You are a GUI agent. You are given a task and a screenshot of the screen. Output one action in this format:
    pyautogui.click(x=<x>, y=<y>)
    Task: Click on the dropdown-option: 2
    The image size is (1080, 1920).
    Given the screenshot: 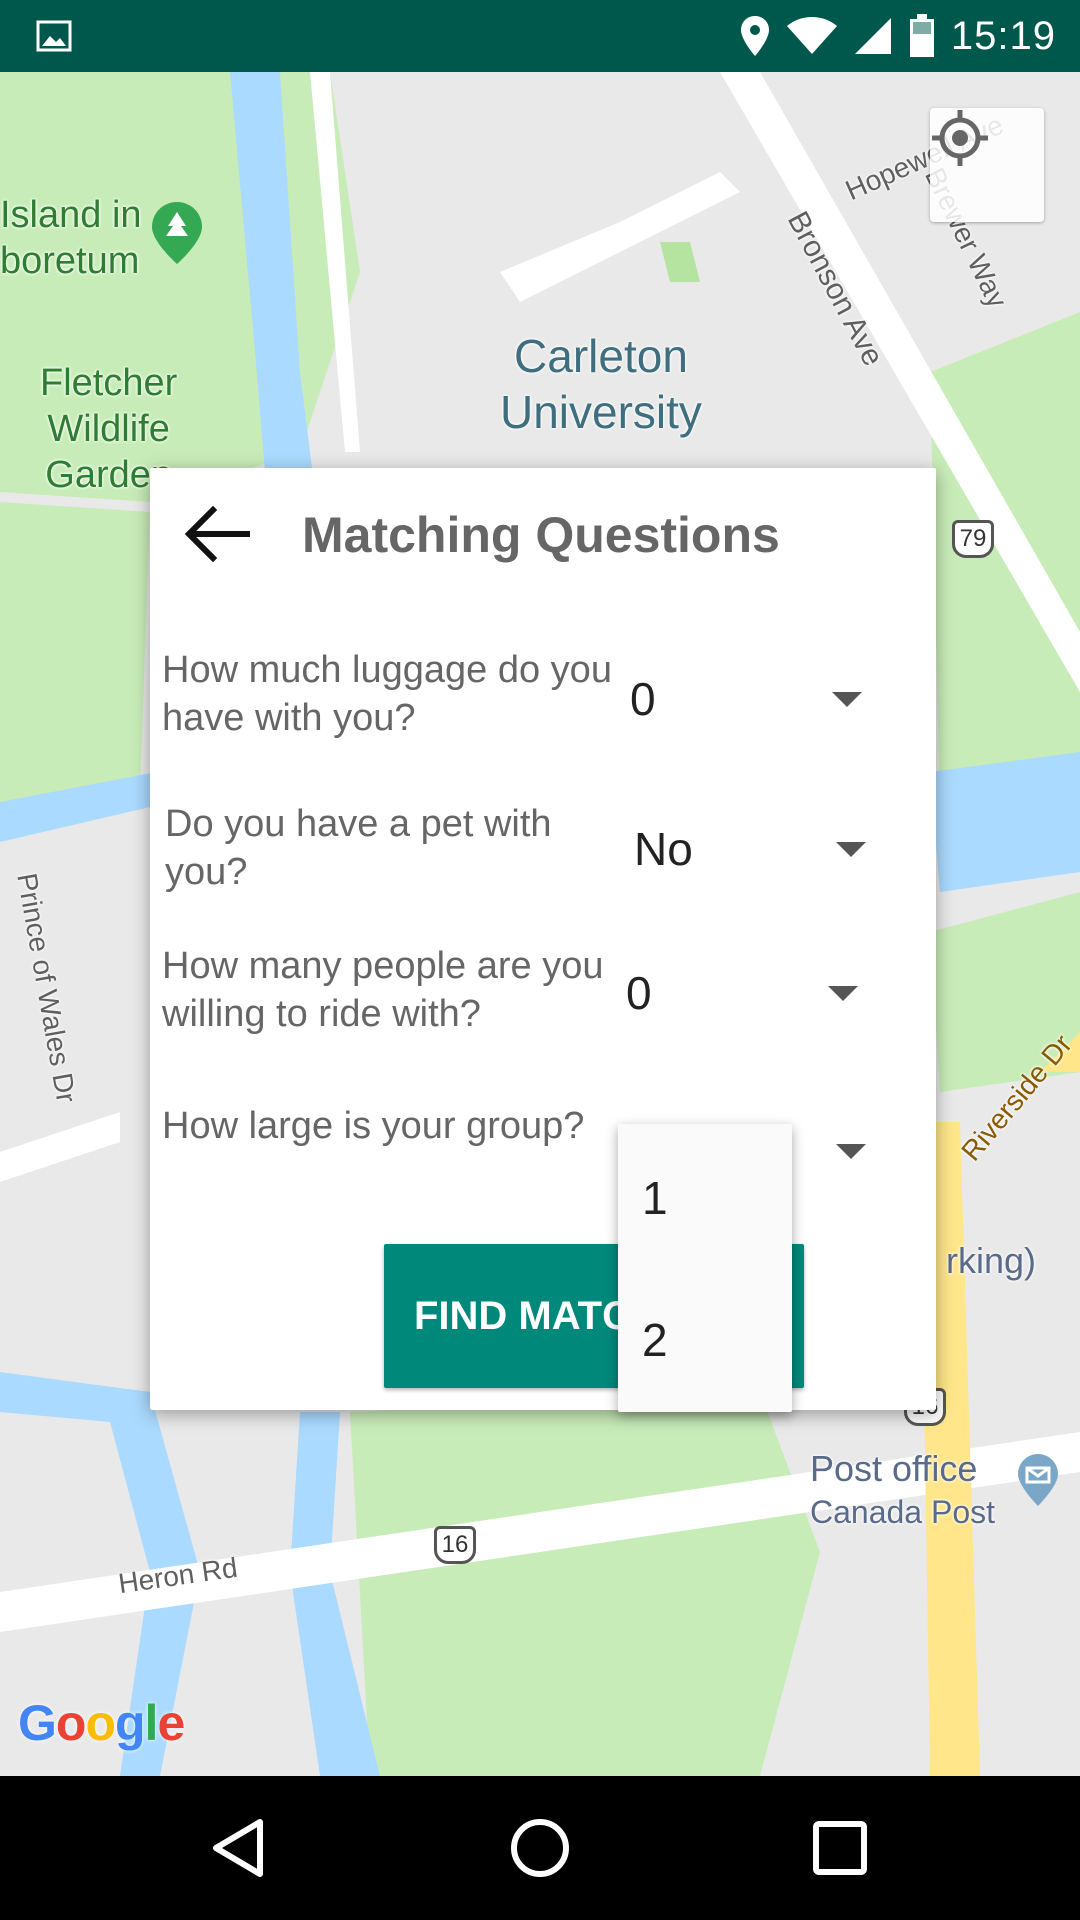 What is the action you would take?
    pyautogui.click(x=712, y=1340)
    